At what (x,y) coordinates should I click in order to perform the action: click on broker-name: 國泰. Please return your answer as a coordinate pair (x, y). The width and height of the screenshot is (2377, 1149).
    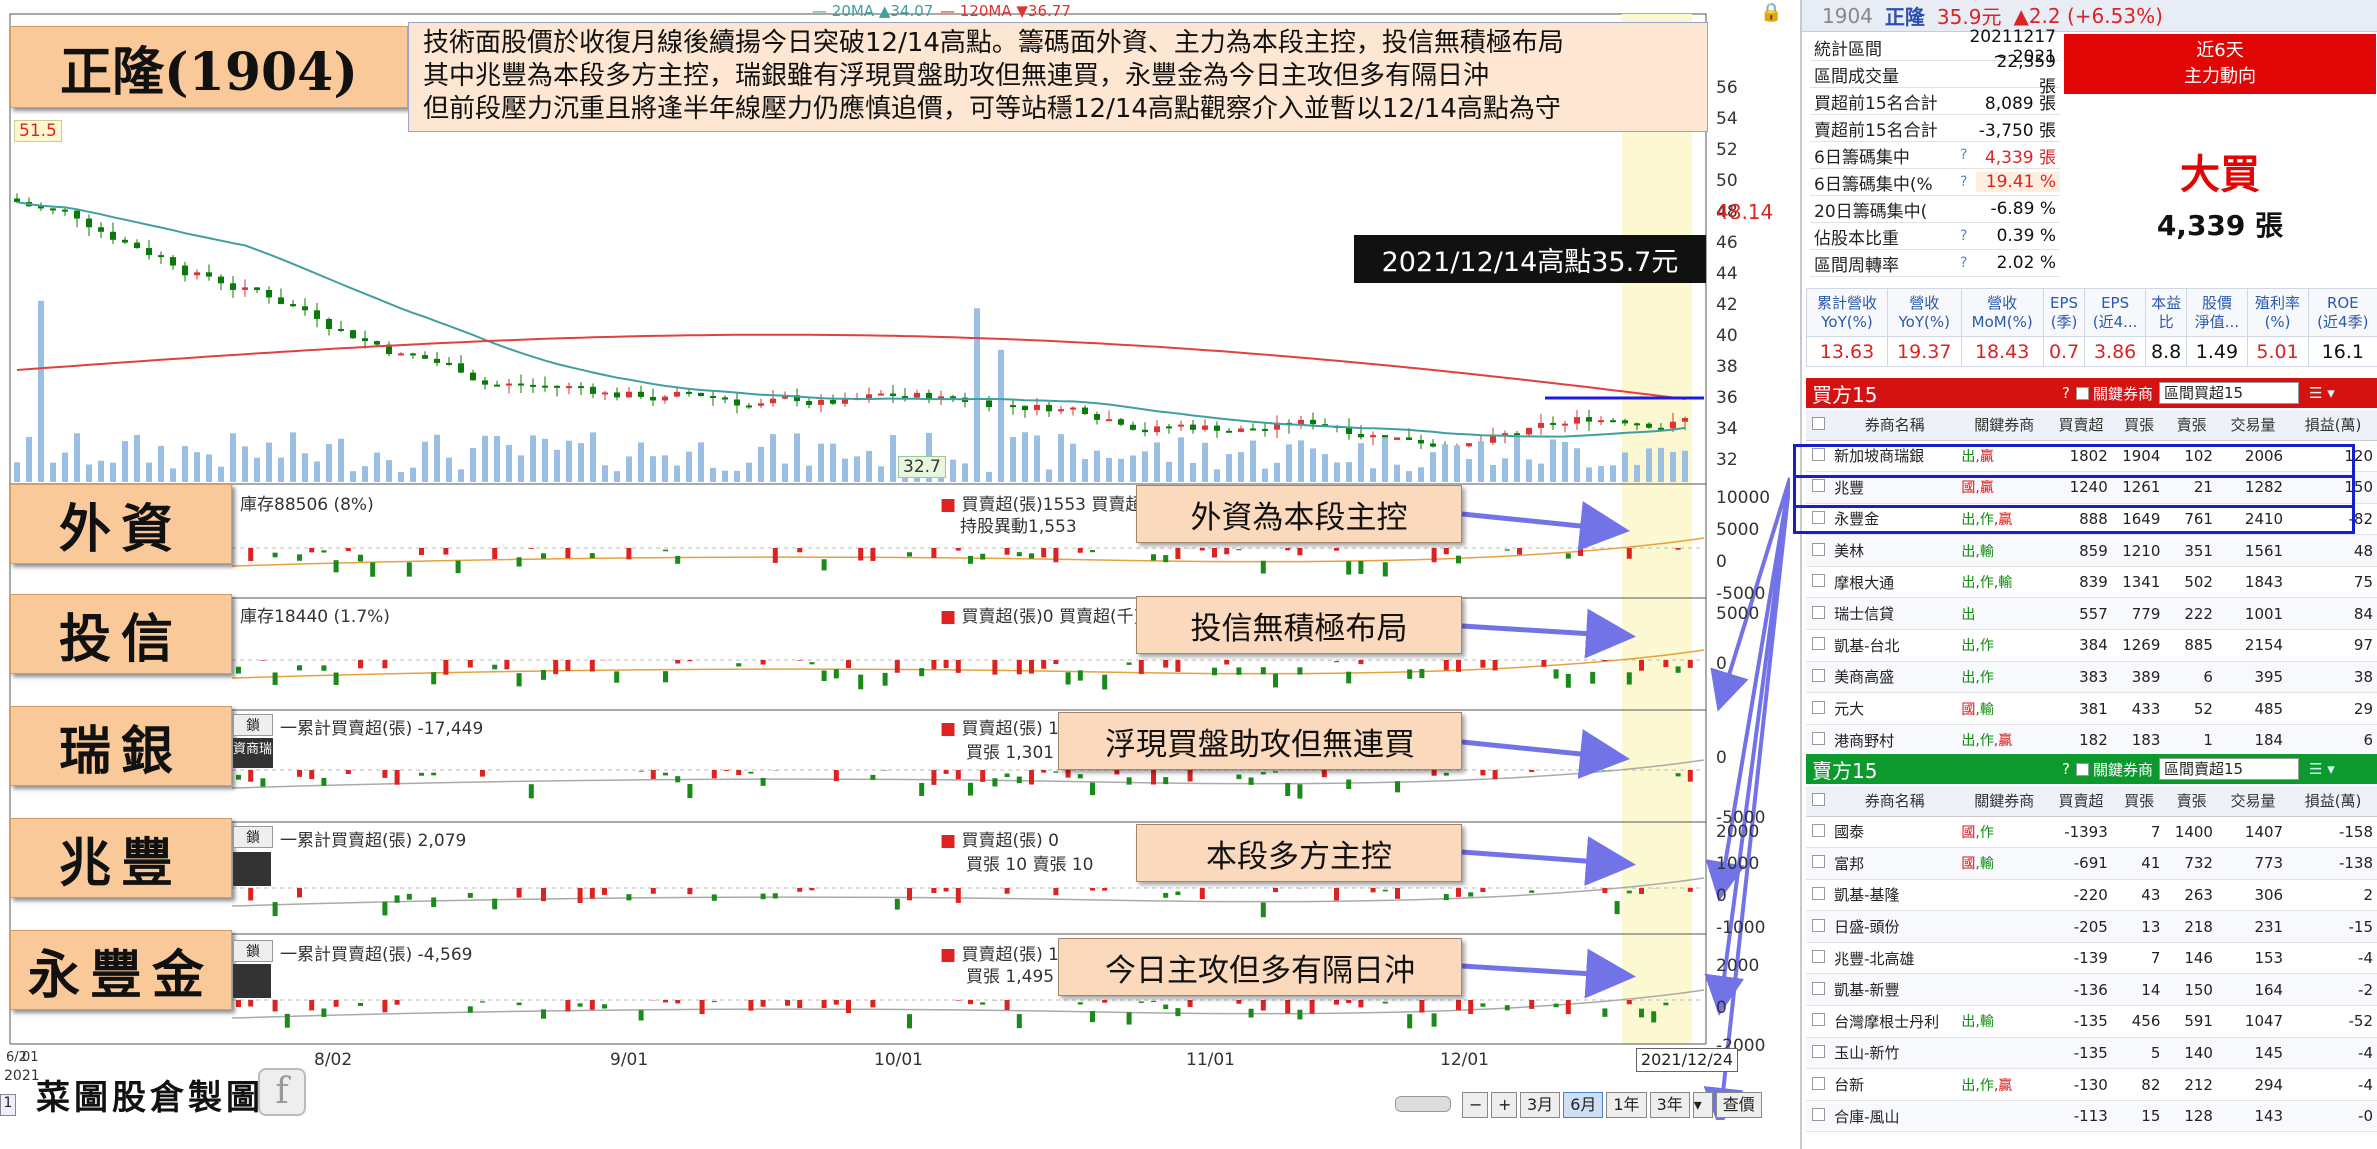
    Looking at the image, I should click on (1895, 832).